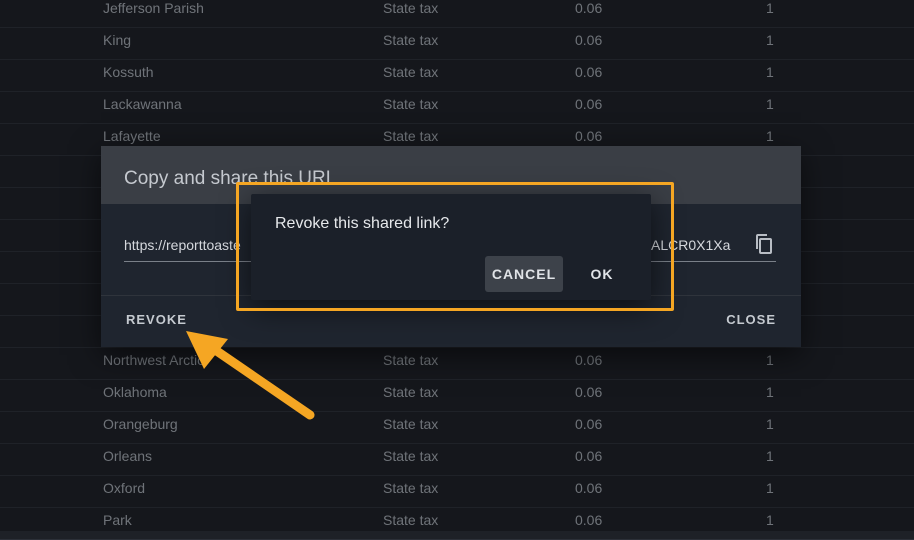 Image resolution: width=914 pixels, height=540 pixels. I want to click on share-url-field: https://reporttoaste, so click(182, 245).